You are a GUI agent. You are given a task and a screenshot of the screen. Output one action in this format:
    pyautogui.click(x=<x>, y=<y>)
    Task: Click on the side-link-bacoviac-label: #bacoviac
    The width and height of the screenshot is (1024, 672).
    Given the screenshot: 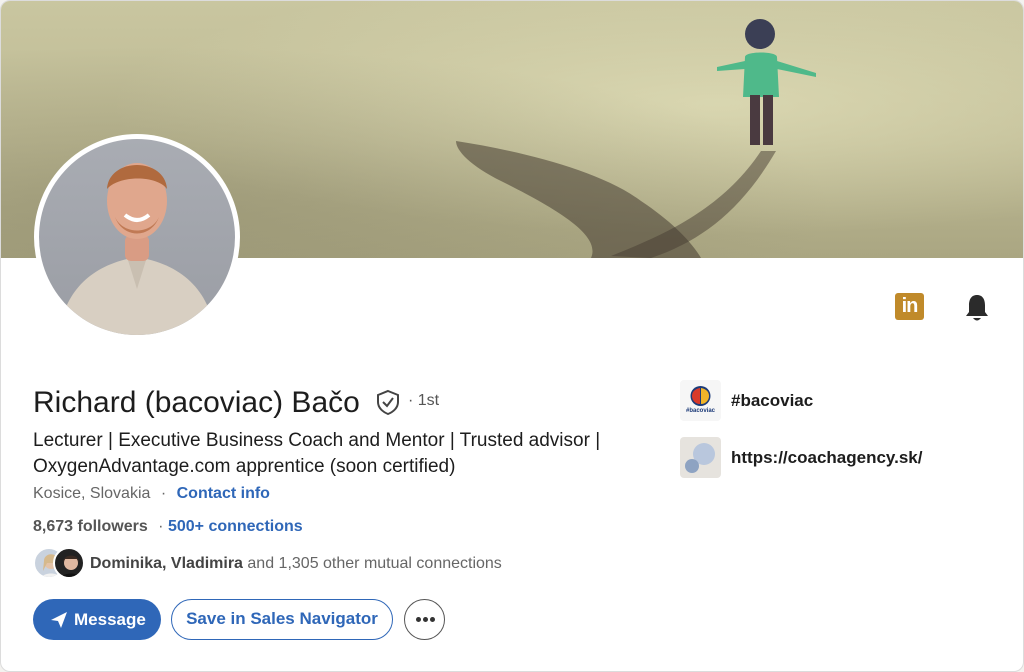 What is the action you would take?
    pyautogui.click(x=772, y=400)
    